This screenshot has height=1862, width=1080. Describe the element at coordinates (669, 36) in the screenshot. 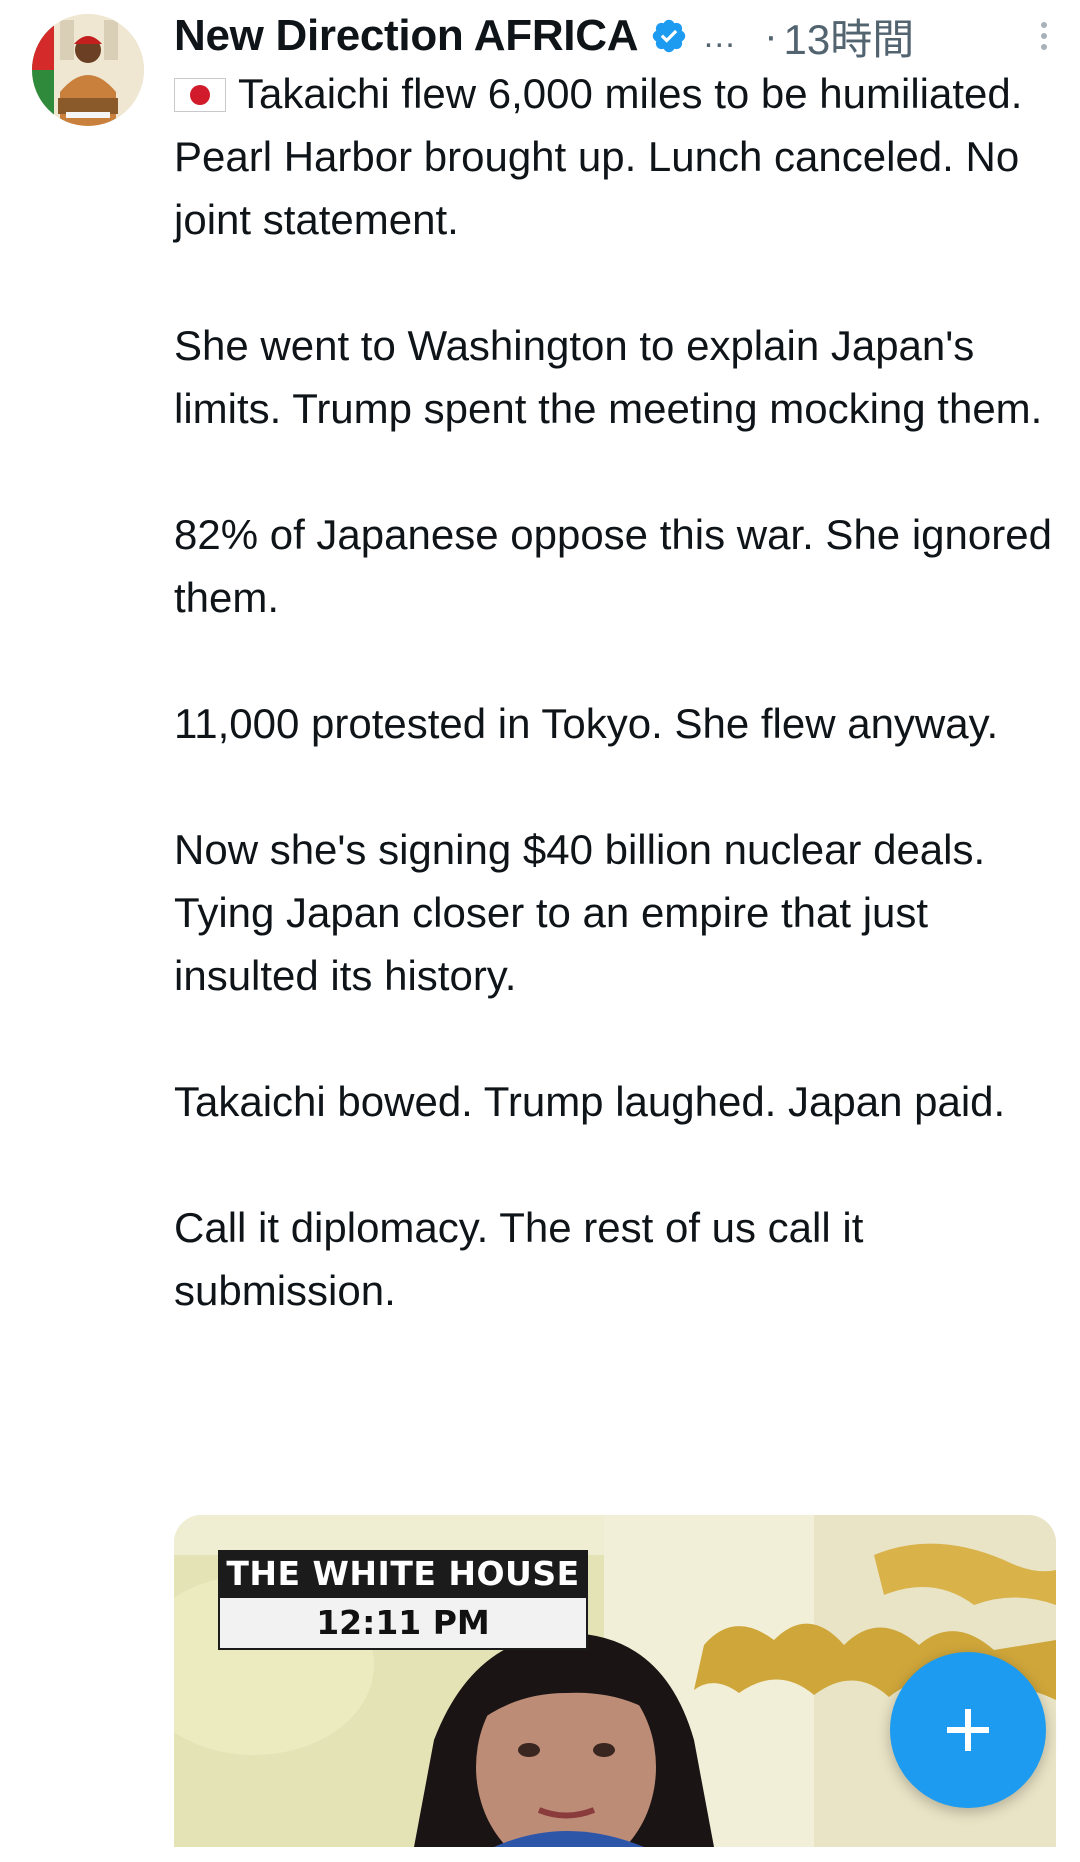

I see `verified-badge-icon` at that location.